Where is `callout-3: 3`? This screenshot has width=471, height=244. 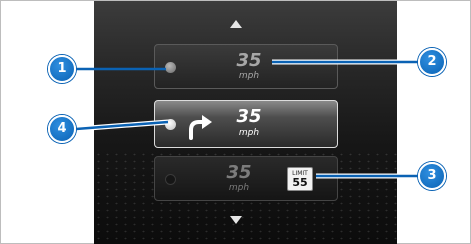
callout-3: 3 is located at coordinates (432, 176).